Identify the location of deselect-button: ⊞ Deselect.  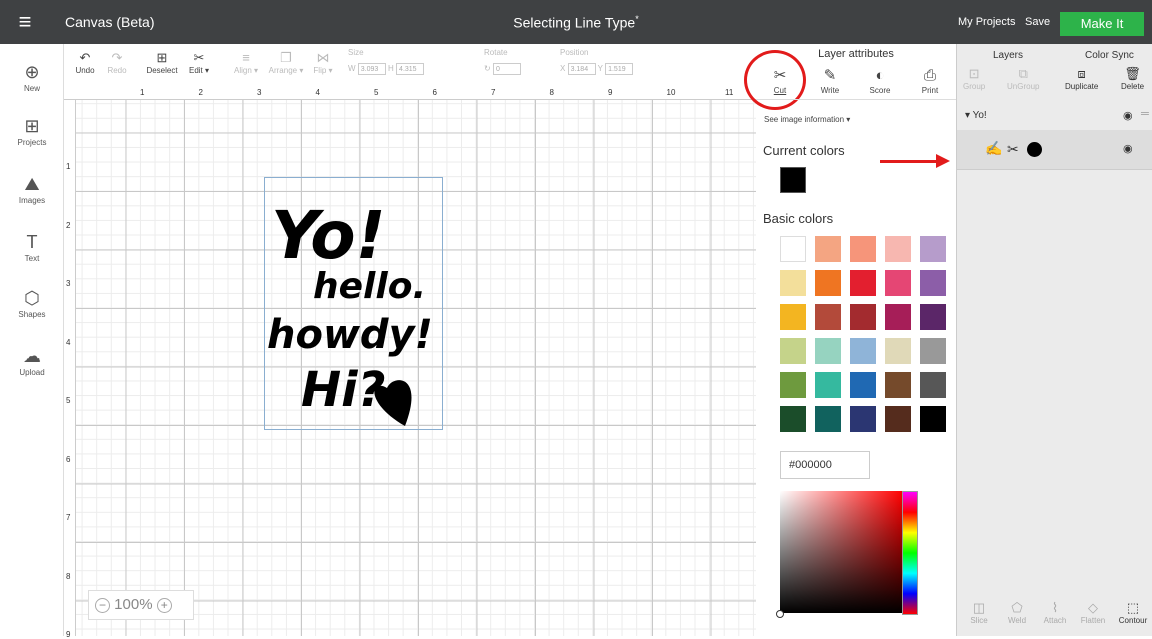
(162, 62).